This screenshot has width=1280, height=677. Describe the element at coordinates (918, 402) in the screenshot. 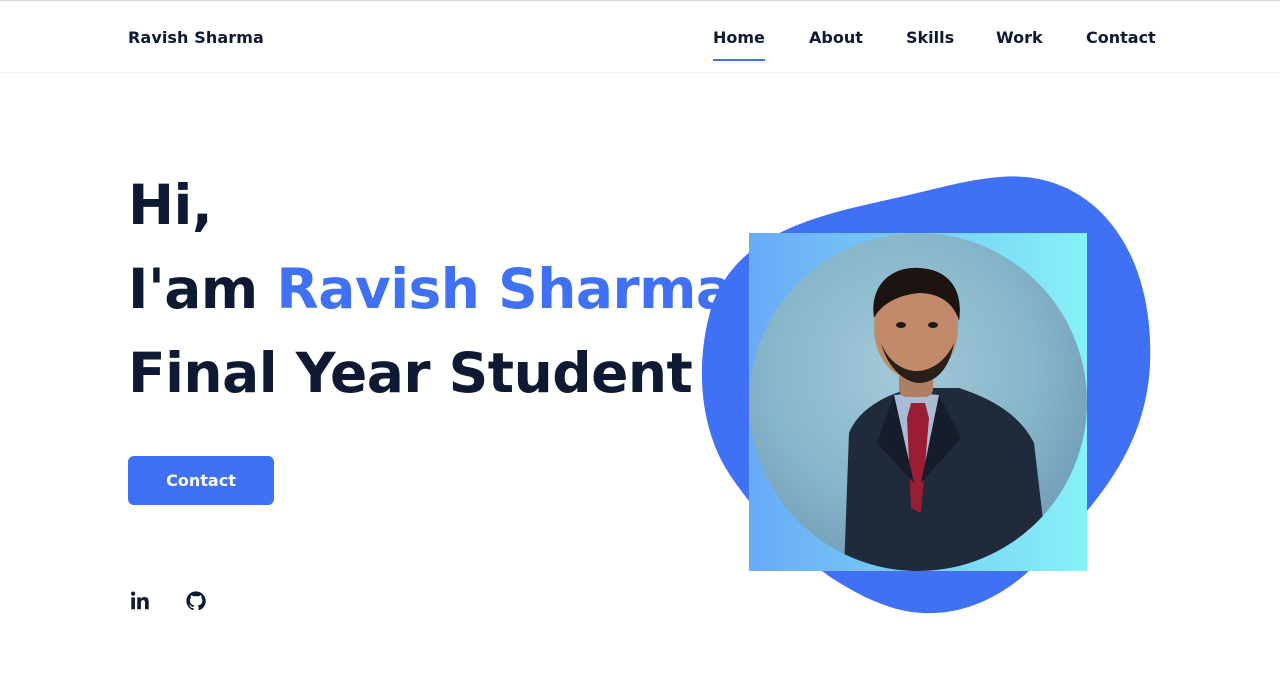

I see `profile-photo` at that location.